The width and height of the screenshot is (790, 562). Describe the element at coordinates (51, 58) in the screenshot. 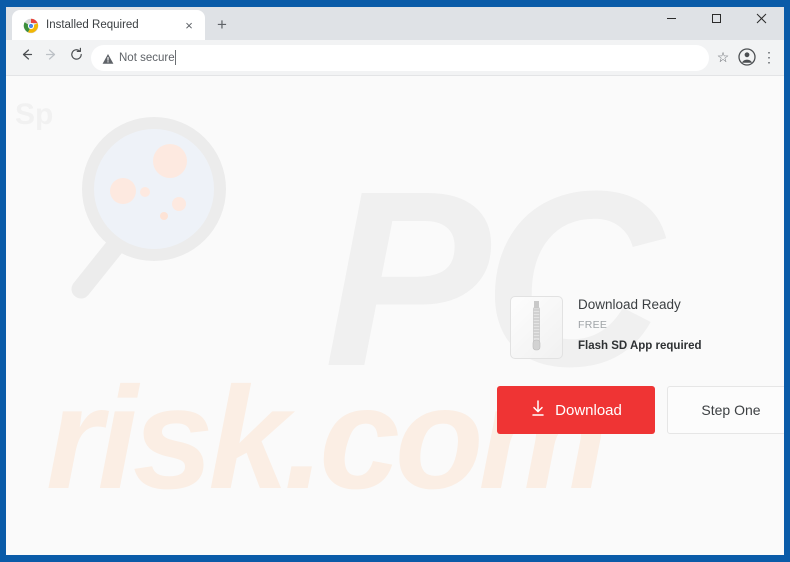

I see `forward-icon` at that location.